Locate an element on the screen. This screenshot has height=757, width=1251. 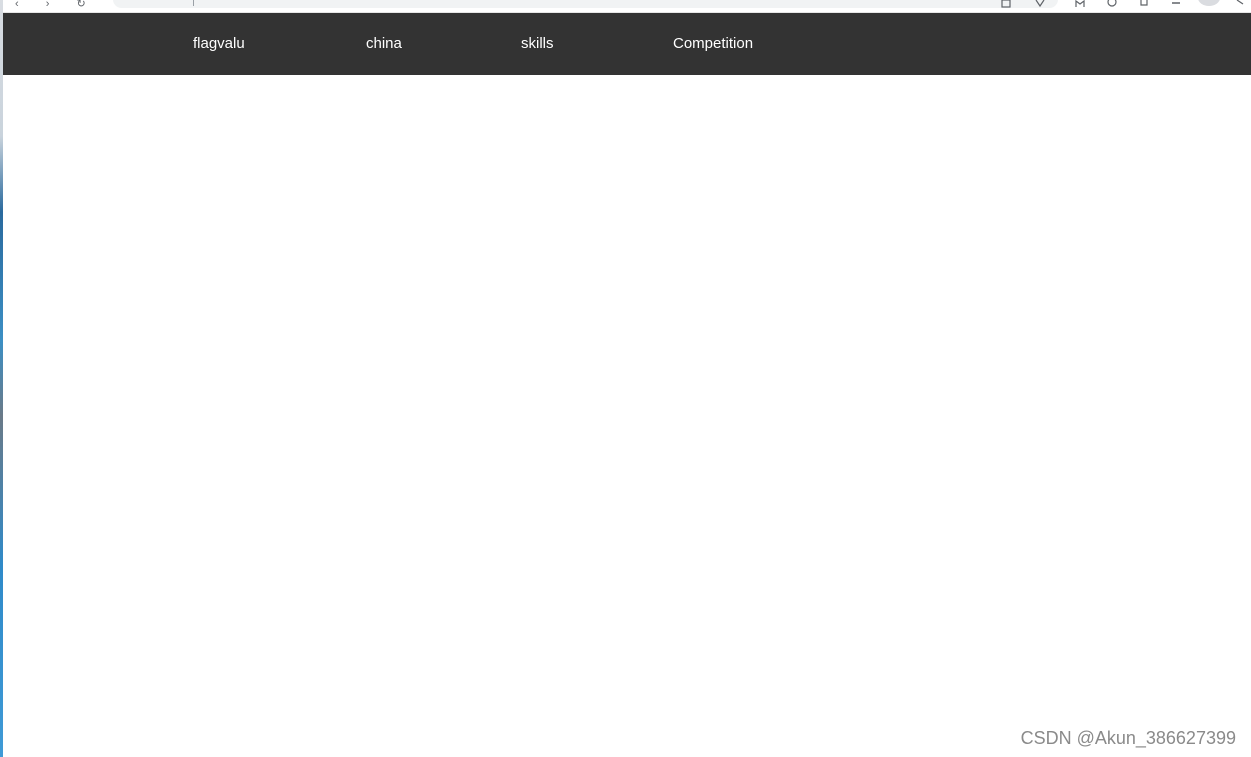
profile-avatar is located at coordinates (1209, 3).